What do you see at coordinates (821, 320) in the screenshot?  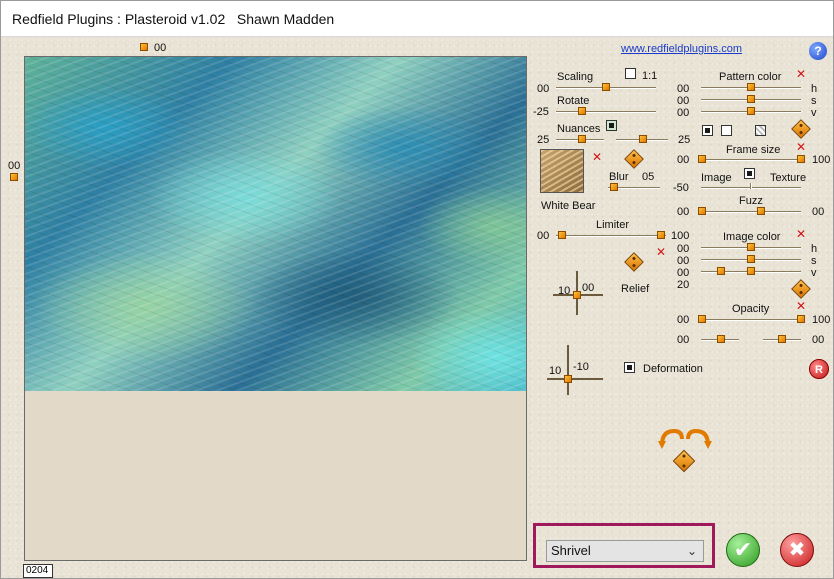 I see `opacity-value-right: 100` at bounding box center [821, 320].